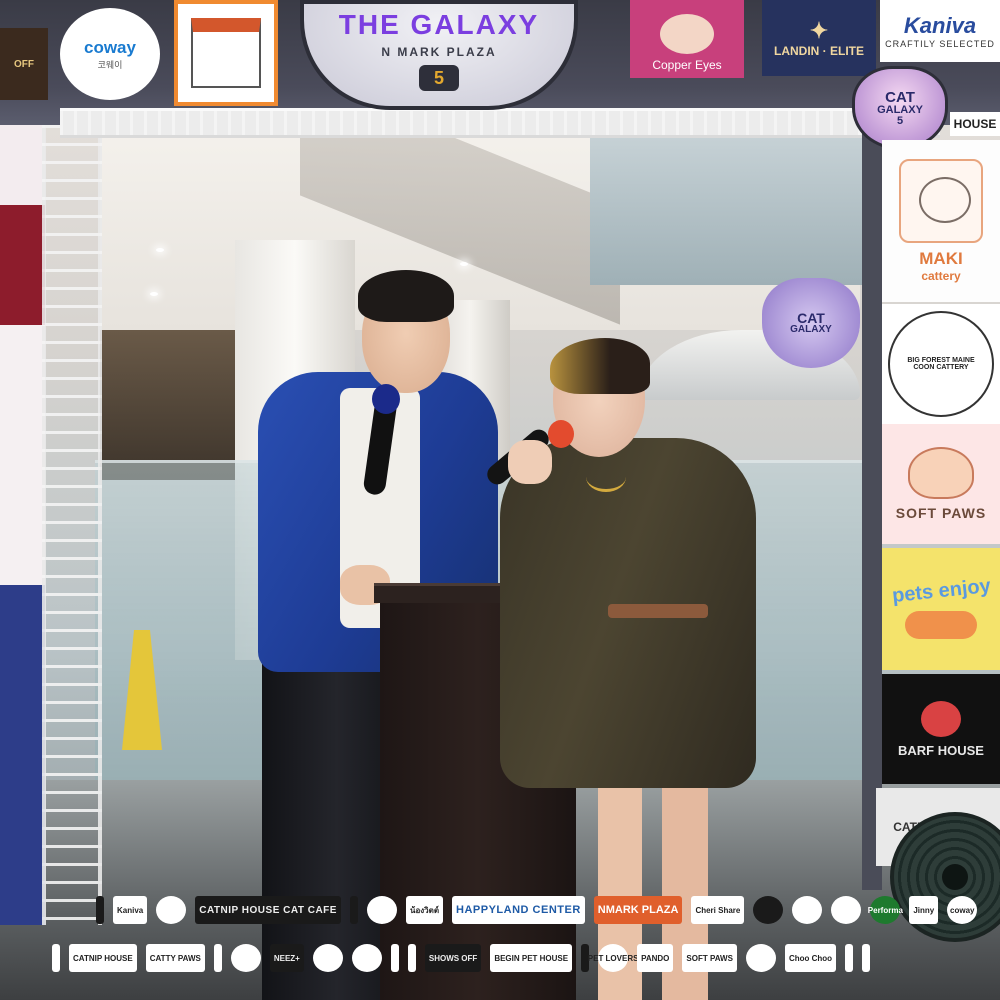  I want to click on kitten-icon, so click(941, 201).